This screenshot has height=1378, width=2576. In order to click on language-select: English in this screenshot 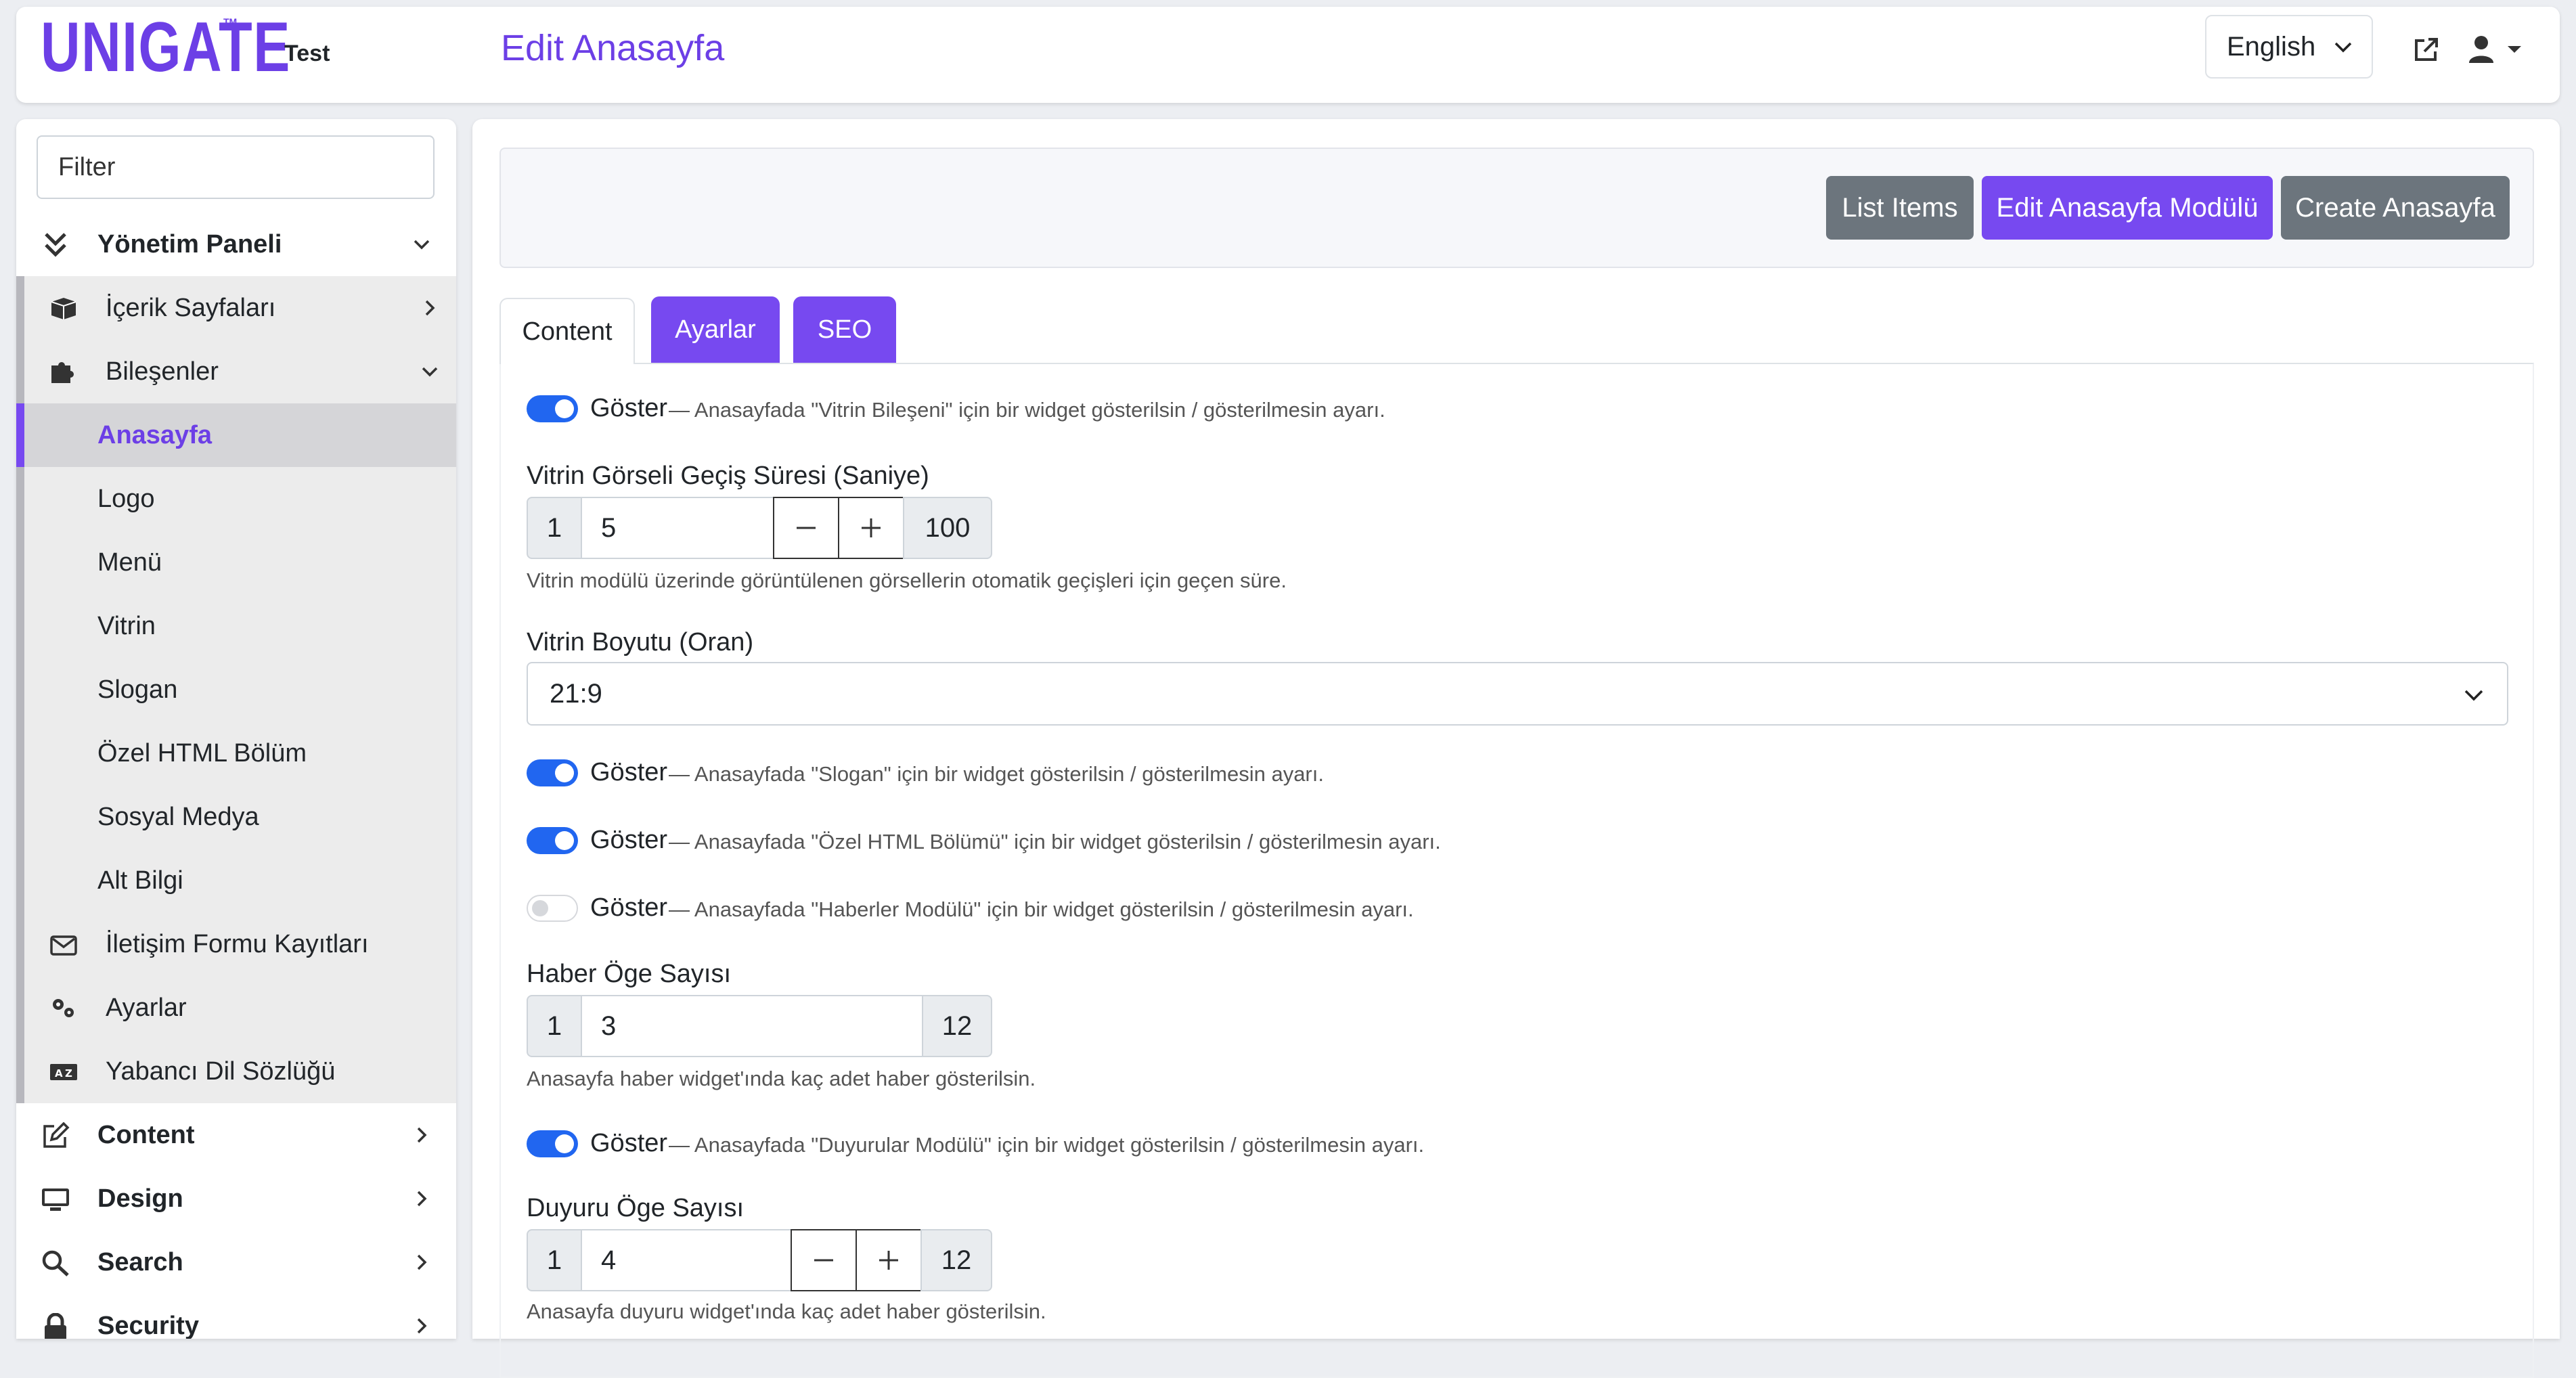, I will do `click(2289, 47)`.